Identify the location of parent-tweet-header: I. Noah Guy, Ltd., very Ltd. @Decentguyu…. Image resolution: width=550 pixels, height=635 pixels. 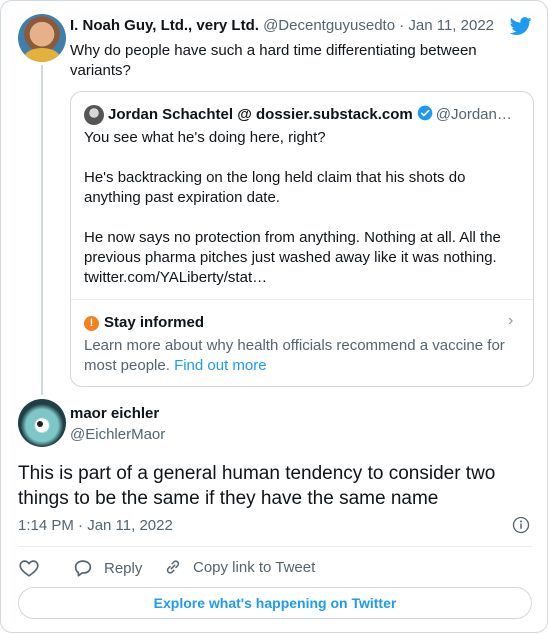
(282, 25).